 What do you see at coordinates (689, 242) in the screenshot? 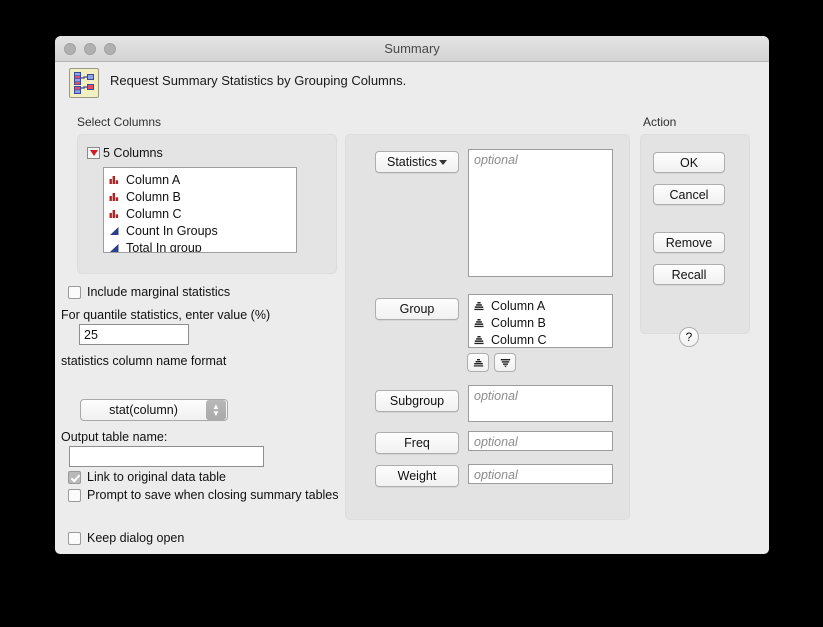
I see `remove-button: Remove` at bounding box center [689, 242].